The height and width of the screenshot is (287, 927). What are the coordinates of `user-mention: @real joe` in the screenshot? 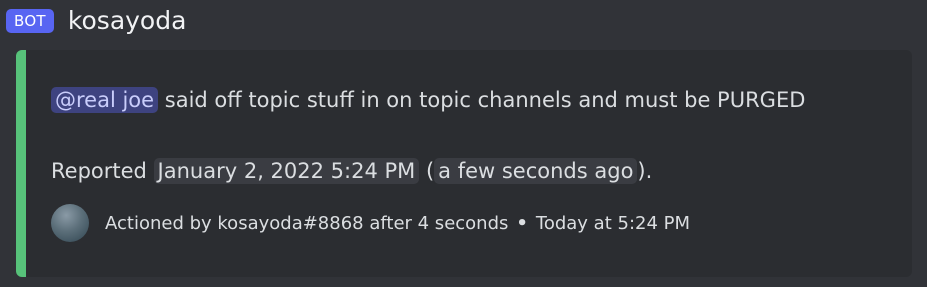 It's located at (105, 100).